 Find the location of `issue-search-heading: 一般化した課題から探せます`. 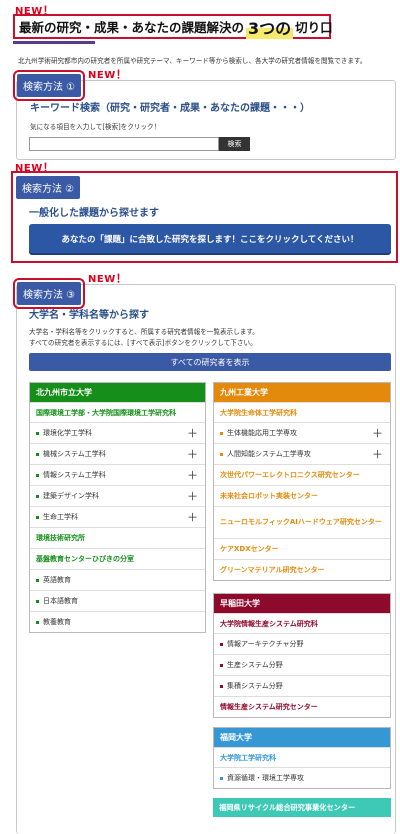

issue-search-heading: 一般化した課題から探せます is located at coordinates (94, 213).